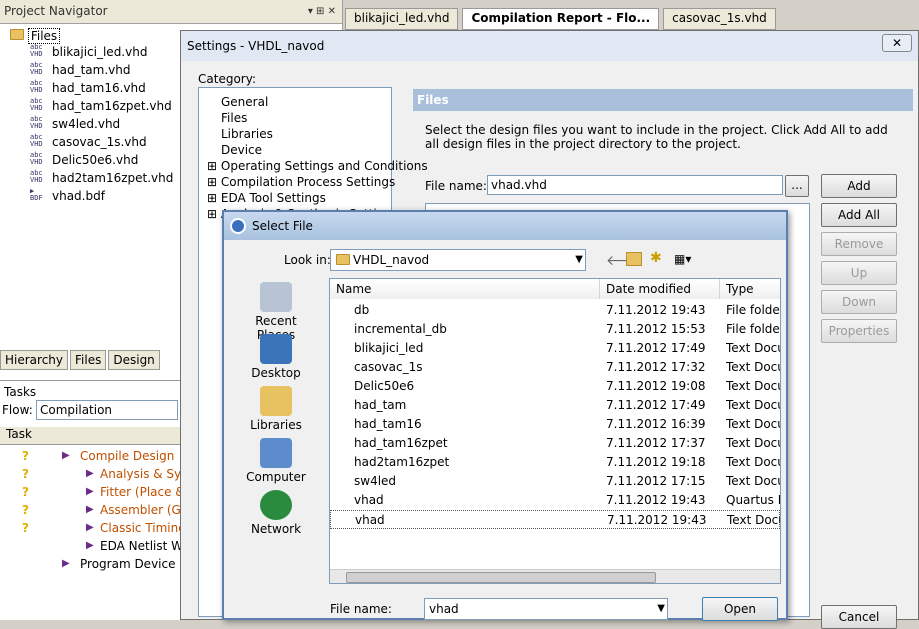 This screenshot has width=919, height=629. What do you see at coordinates (322, 11) in the screenshot?
I see `panel-controls: ▾ ⊞ ✕` at bounding box center [322, 11].